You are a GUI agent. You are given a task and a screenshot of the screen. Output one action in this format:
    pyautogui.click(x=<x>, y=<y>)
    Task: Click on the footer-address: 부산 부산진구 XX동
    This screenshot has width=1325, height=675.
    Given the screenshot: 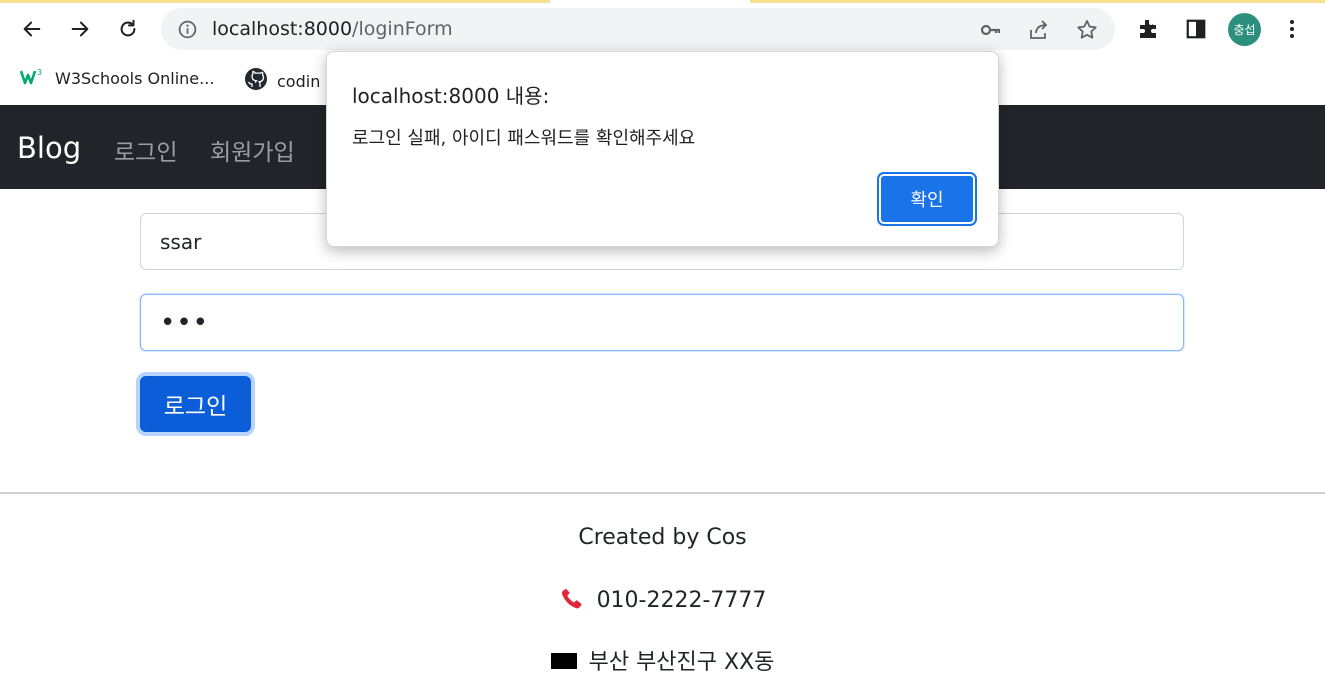 What is the action you would take?
    pyautogui.click(x=662, y=659)
    